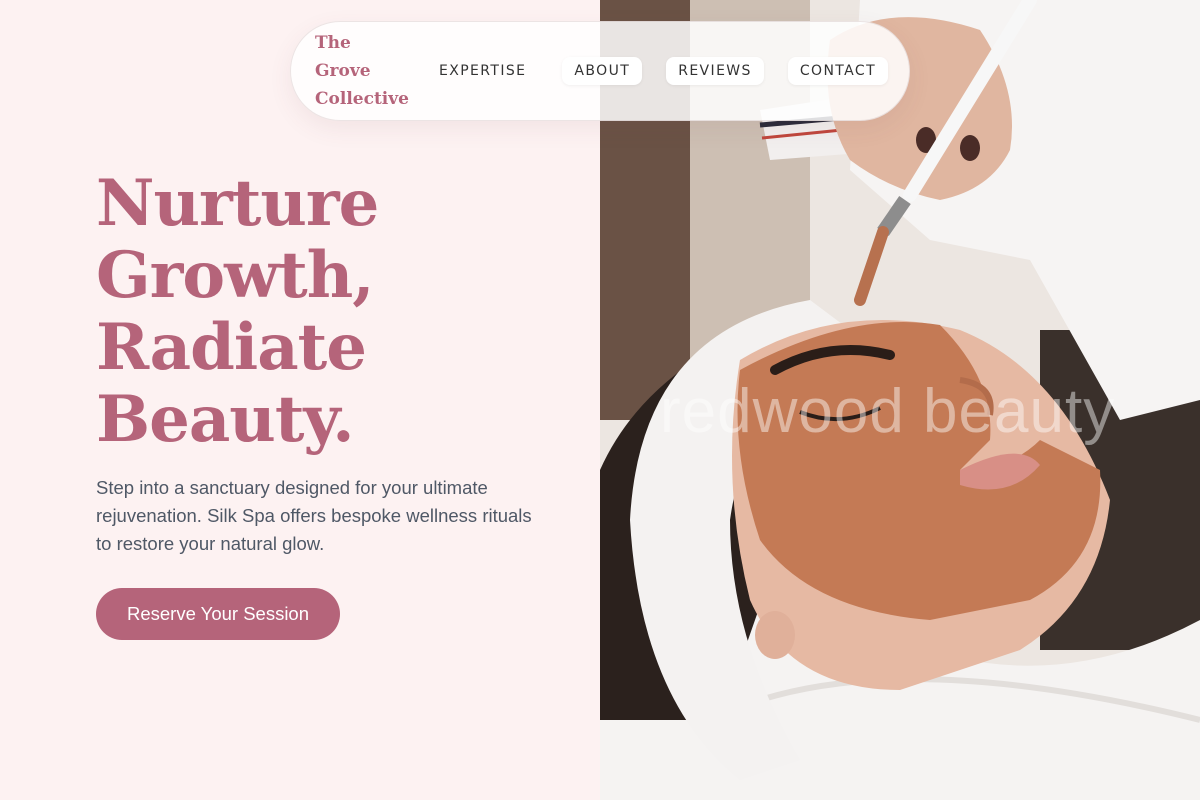  I want to click on hero-headline: Nurture Growth, Radiate Beauty., so click(331, 312).